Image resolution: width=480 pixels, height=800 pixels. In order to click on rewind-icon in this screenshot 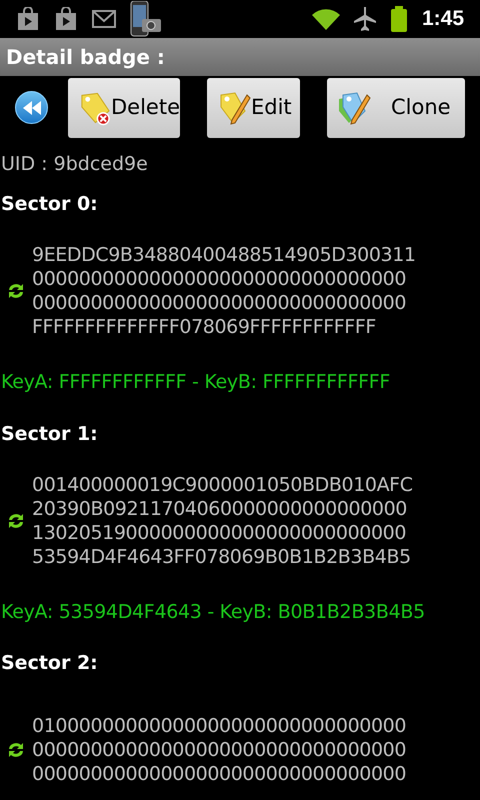, I will do `click(32, 107)`.